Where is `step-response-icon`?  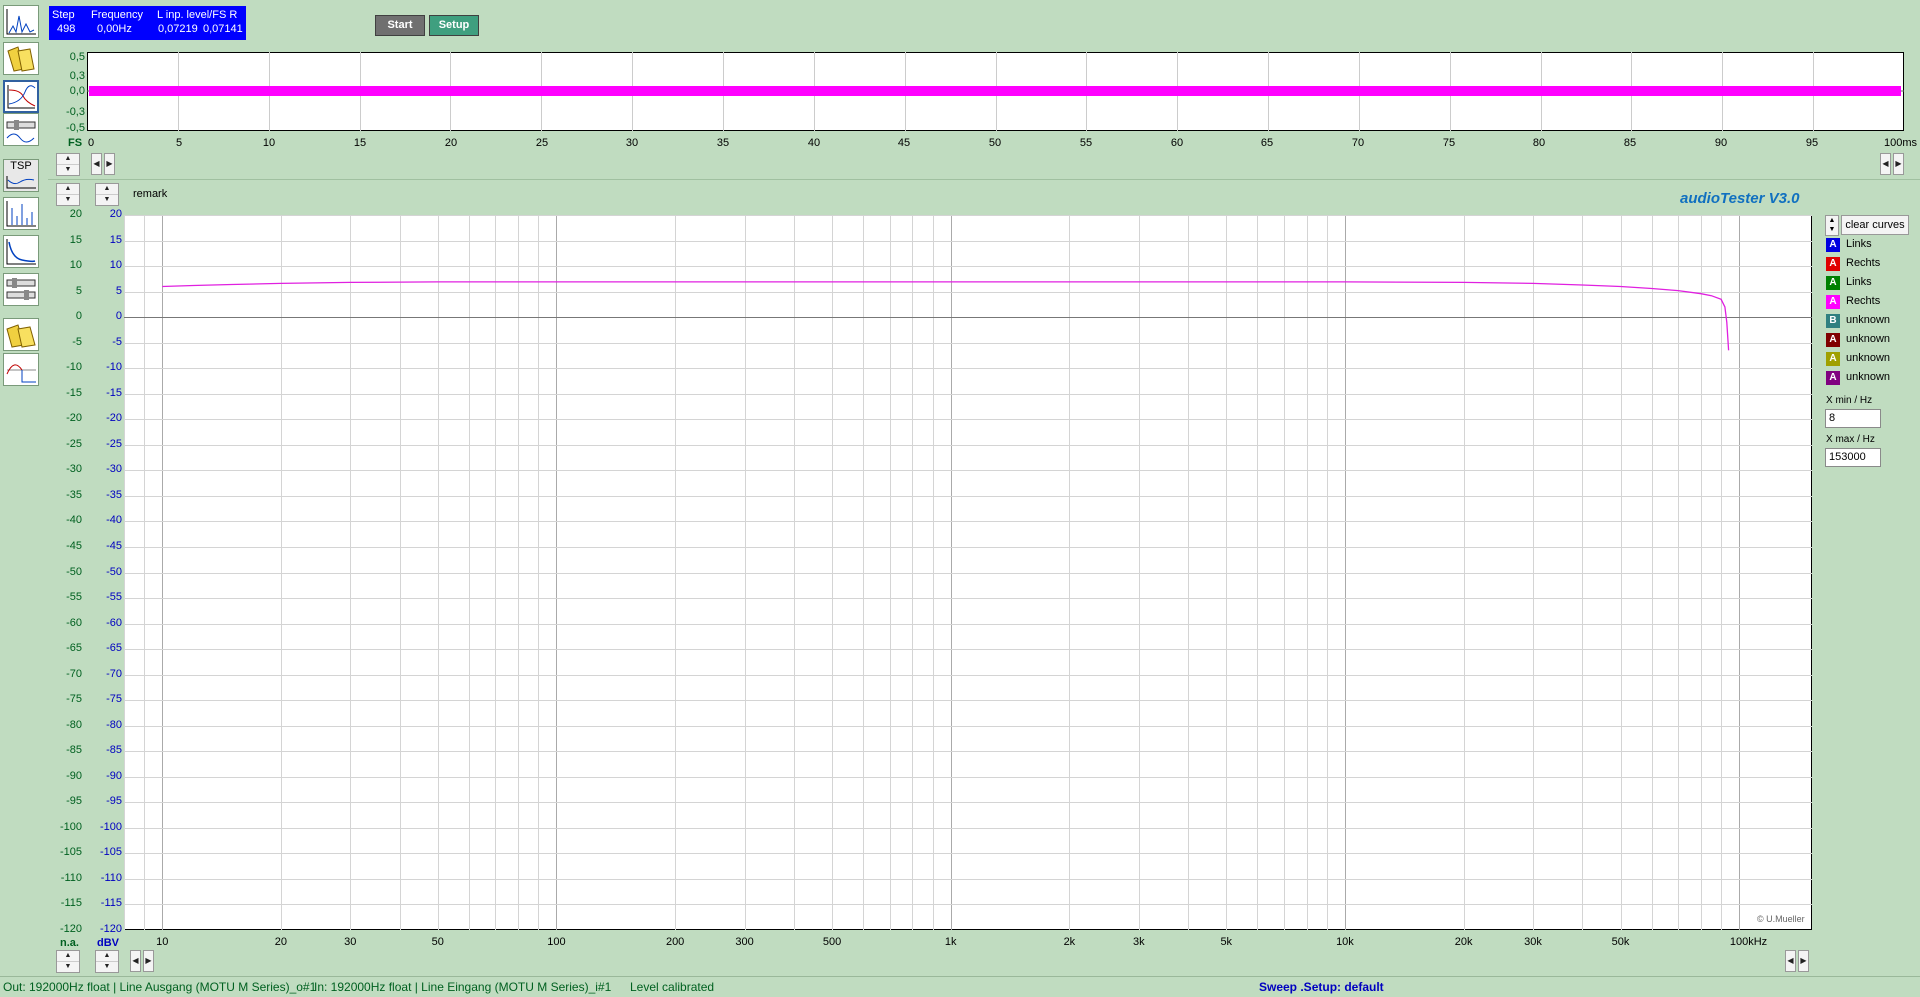 step-response-icon is located at coordinates (21, 251).